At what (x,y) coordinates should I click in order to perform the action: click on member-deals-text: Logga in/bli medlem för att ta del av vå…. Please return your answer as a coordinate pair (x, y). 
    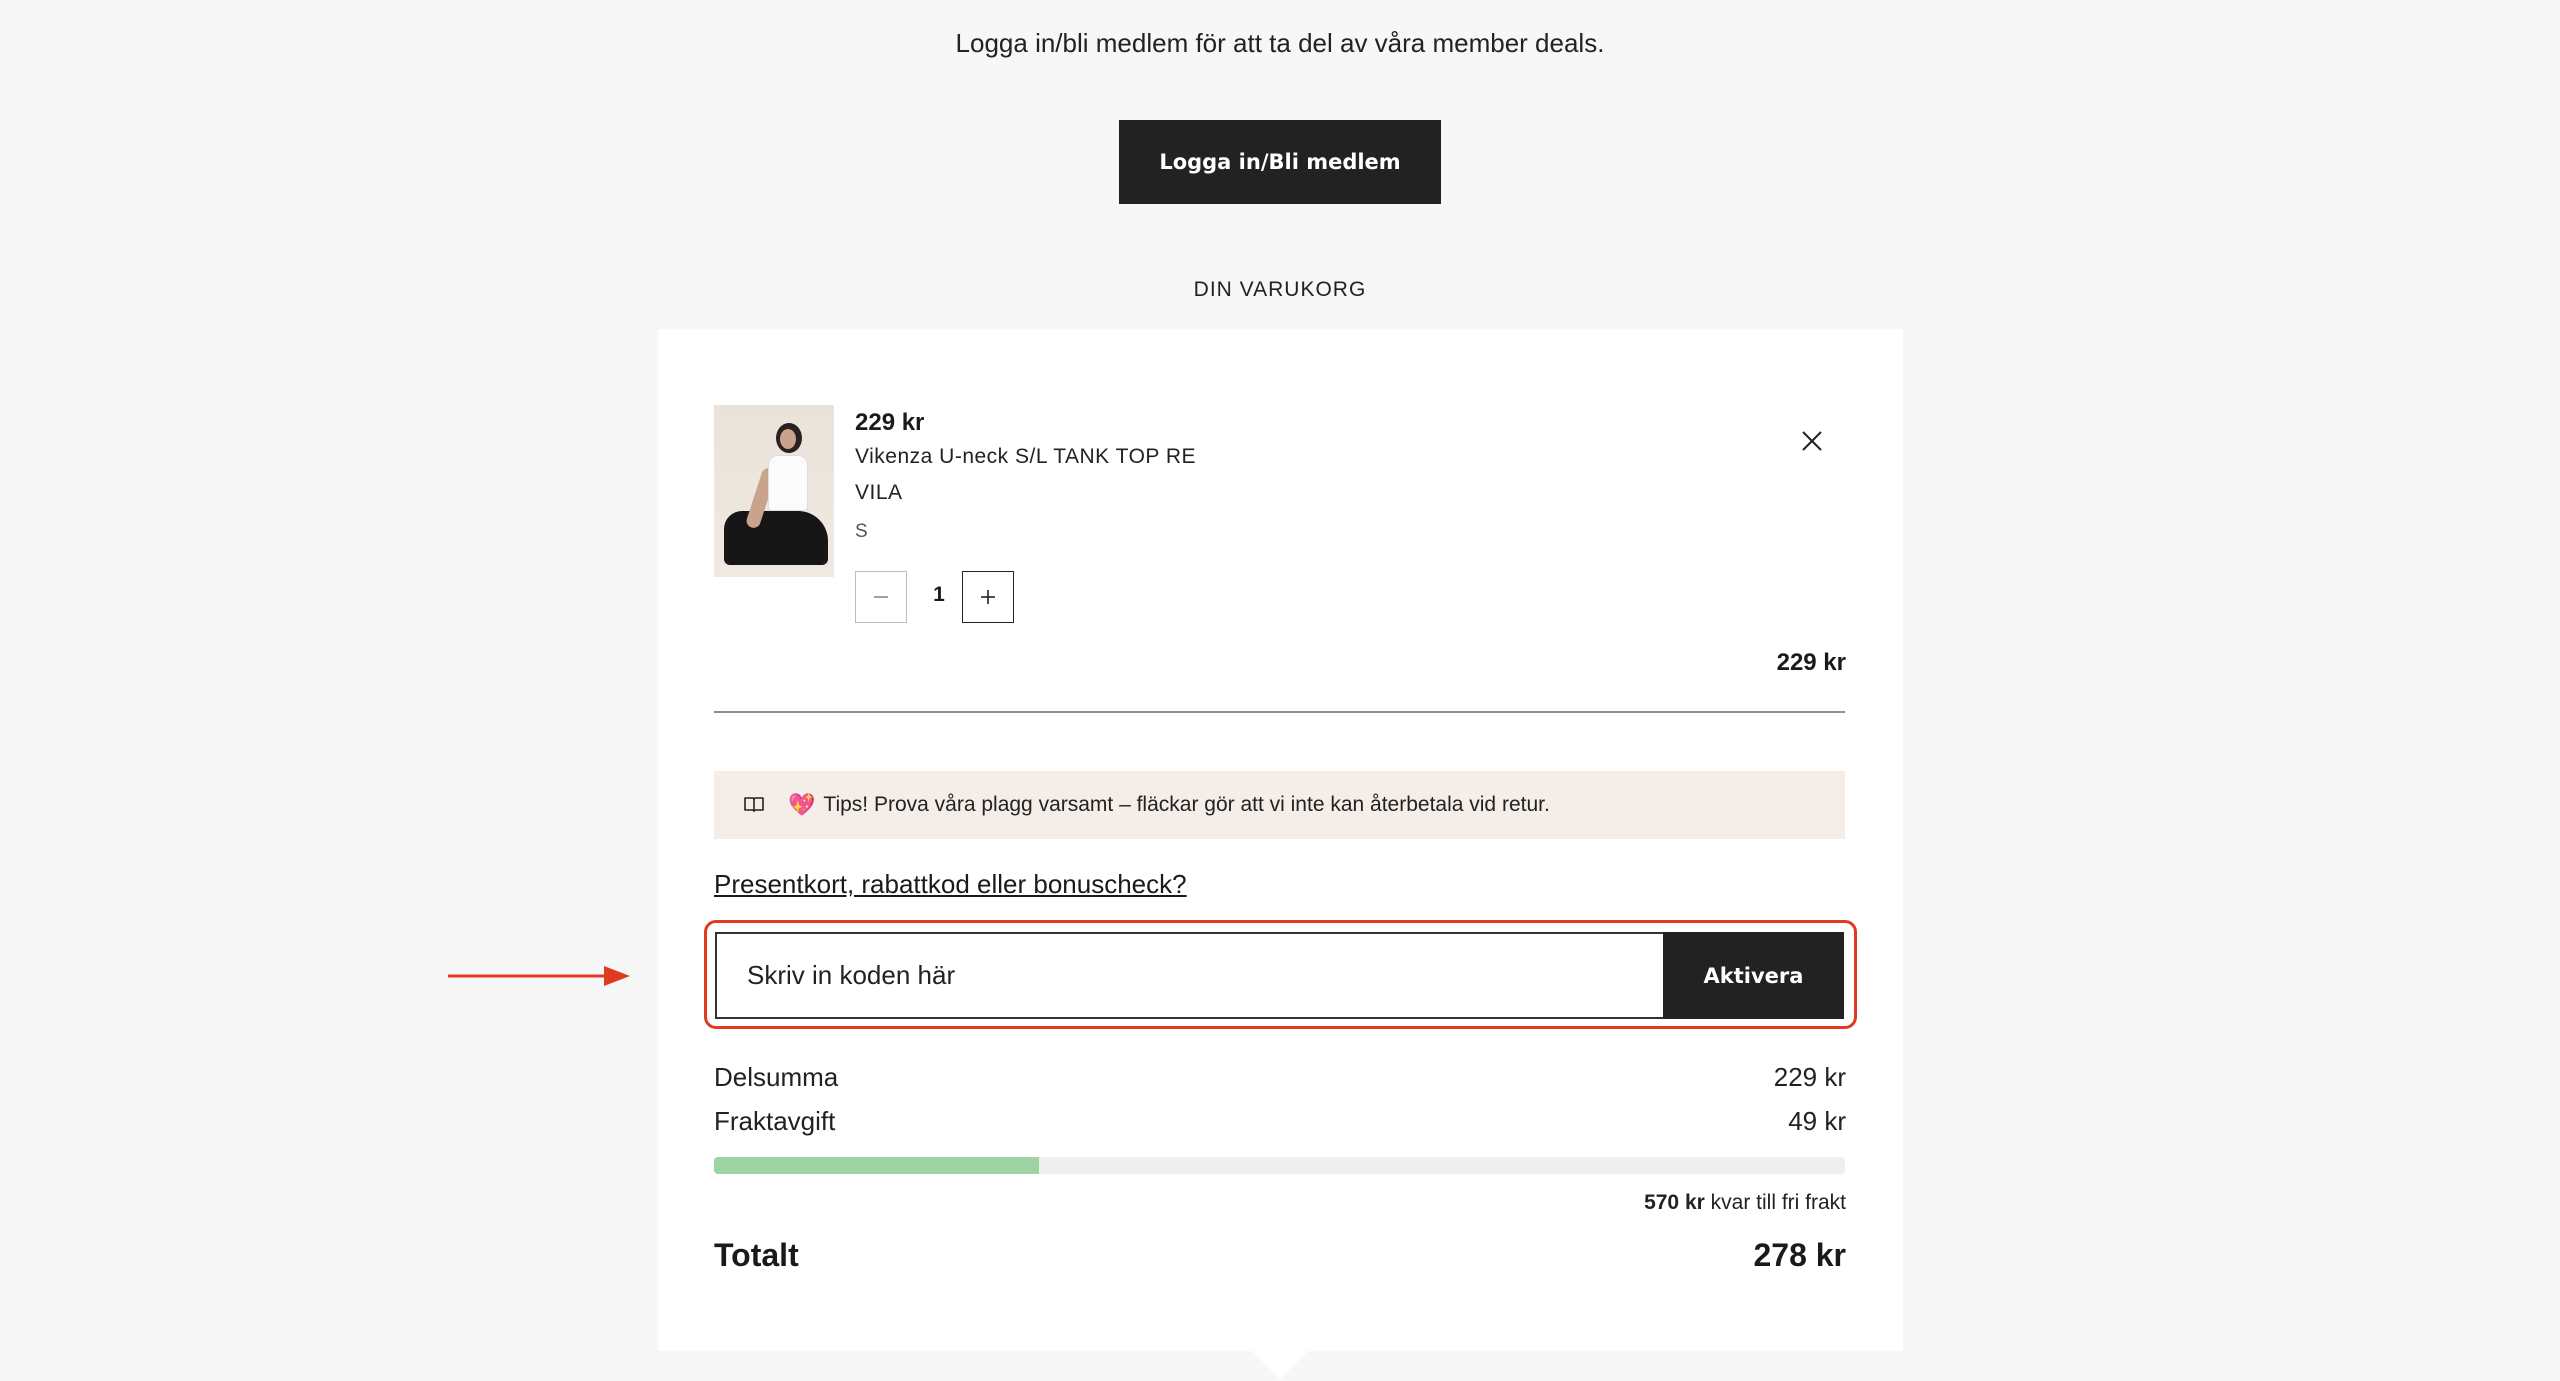
    Looking at the image, I should click on (1280, 43).